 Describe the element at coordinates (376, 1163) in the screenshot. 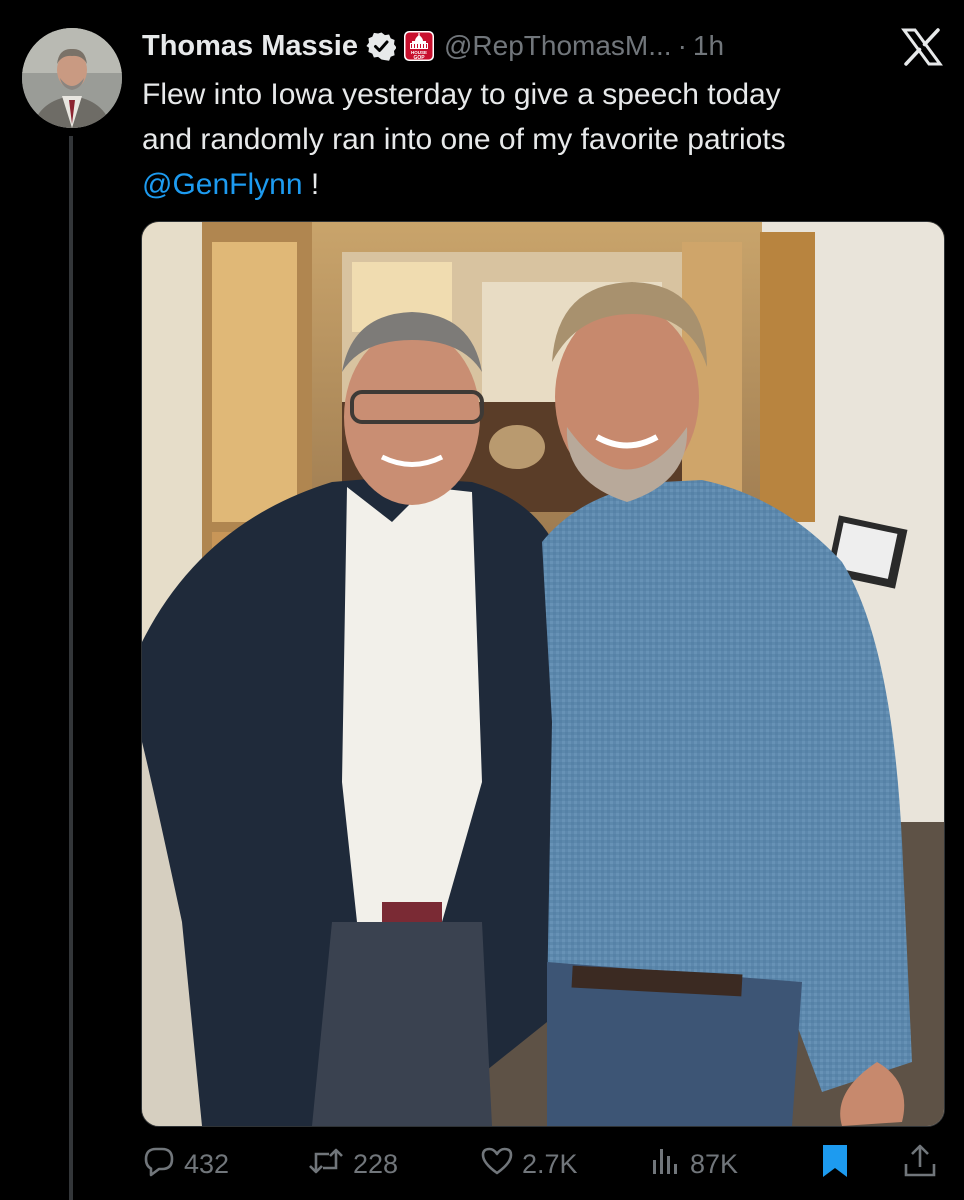

I see `repost-count: 228` at that location.